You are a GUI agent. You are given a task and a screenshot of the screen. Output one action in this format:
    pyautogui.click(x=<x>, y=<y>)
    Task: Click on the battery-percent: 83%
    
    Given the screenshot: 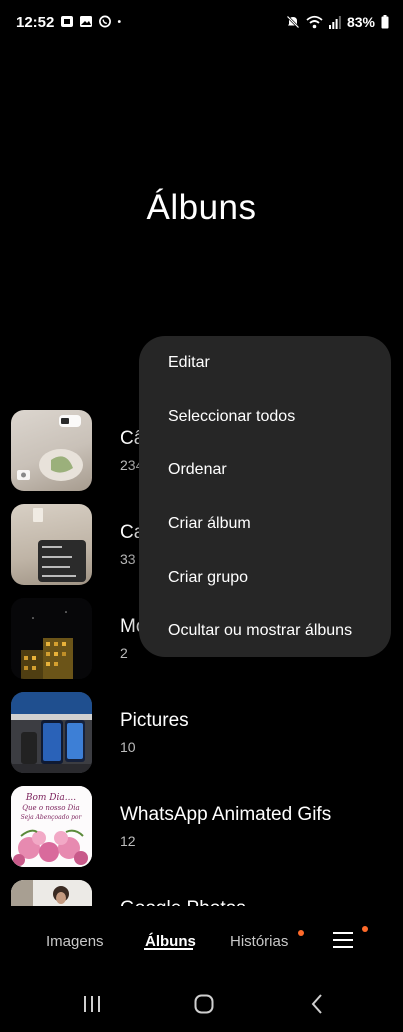 What is the action you would take?
    pyautogui.click(x=360, y=22)
    